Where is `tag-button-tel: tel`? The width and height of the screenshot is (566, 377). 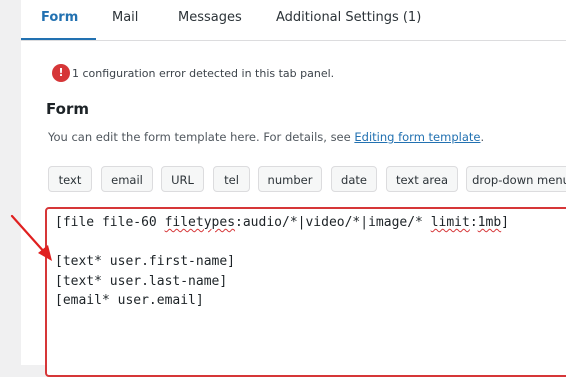
tag-button-tel: tel is located at coordinates (231, 179).